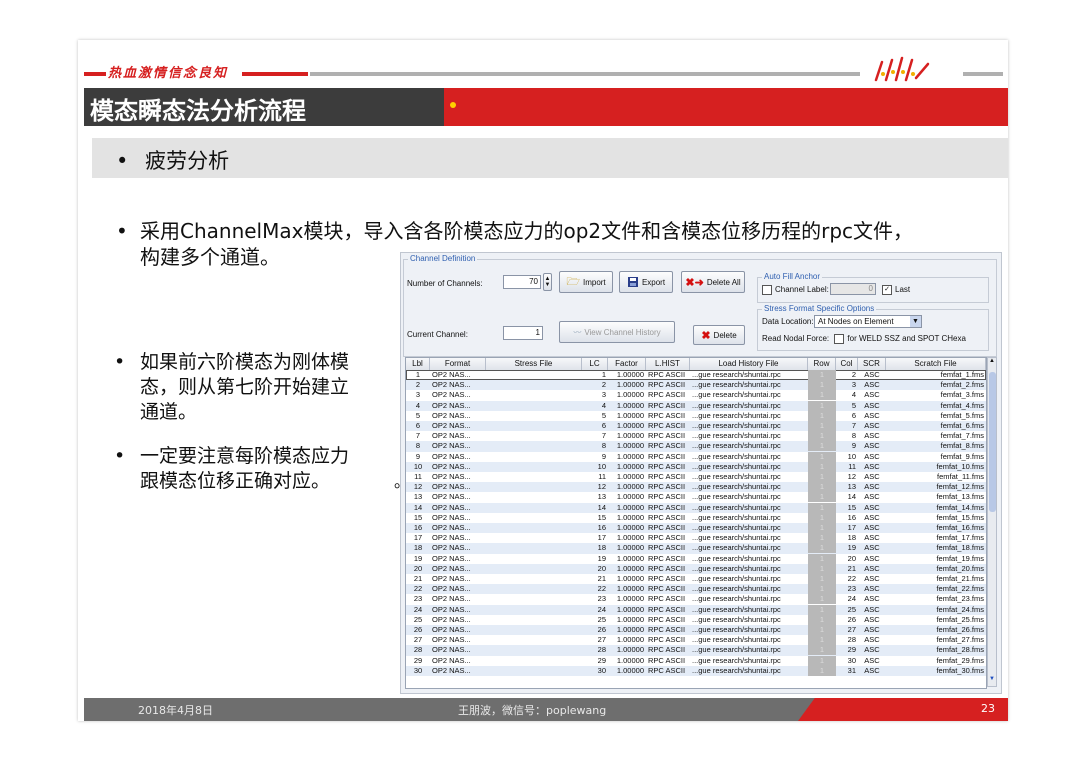 The image size is (1080, 759). What do you see at coordinates (418, 364) in the screenshot?
I see `column-header-lbl: Lbl` at bounding box center [418, 364].